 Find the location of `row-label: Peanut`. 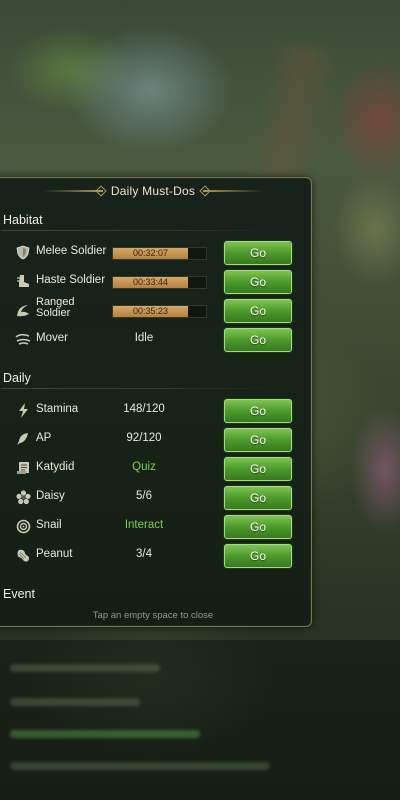

row-label: Peanut is located at coordinates (54, 554).